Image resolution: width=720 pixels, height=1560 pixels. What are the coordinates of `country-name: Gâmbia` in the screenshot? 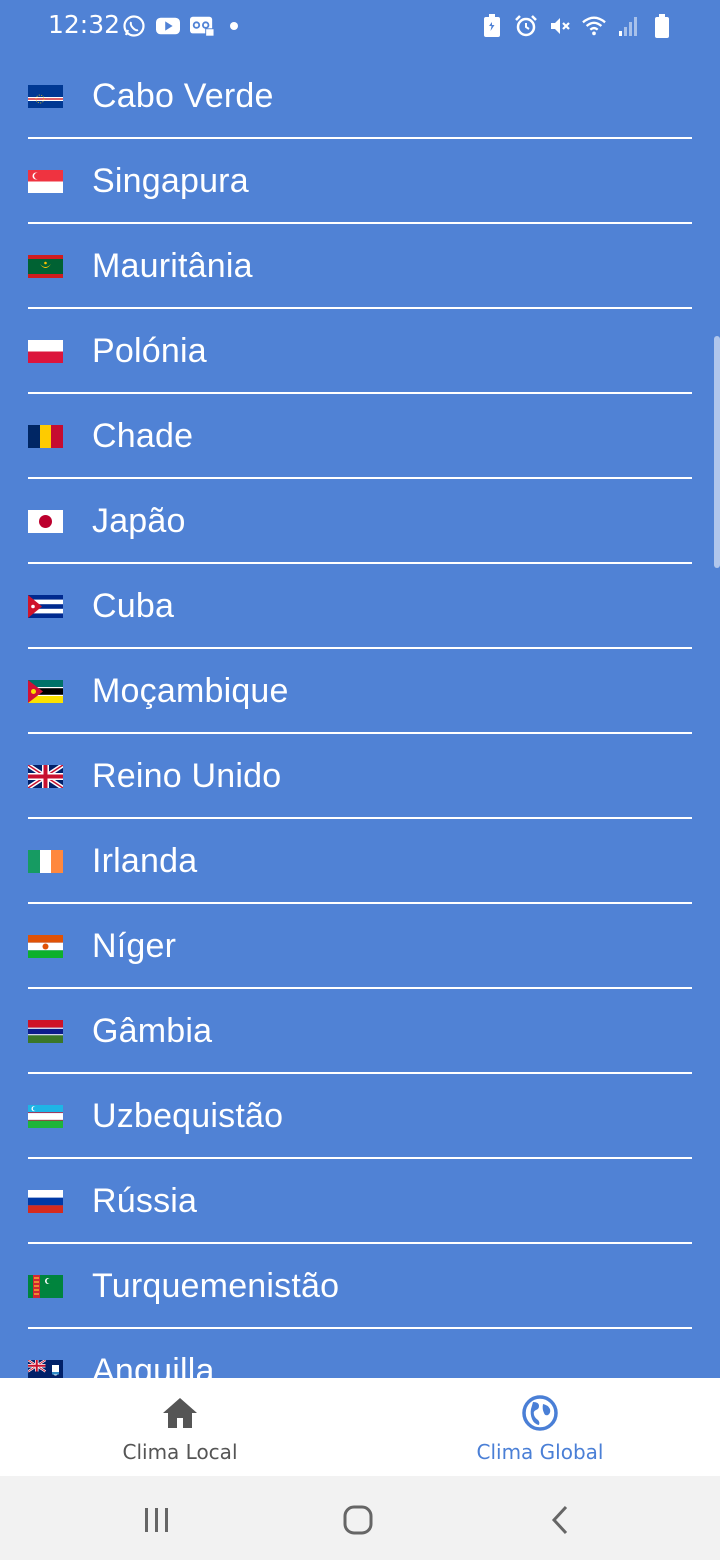 It's located at (152, 1031).